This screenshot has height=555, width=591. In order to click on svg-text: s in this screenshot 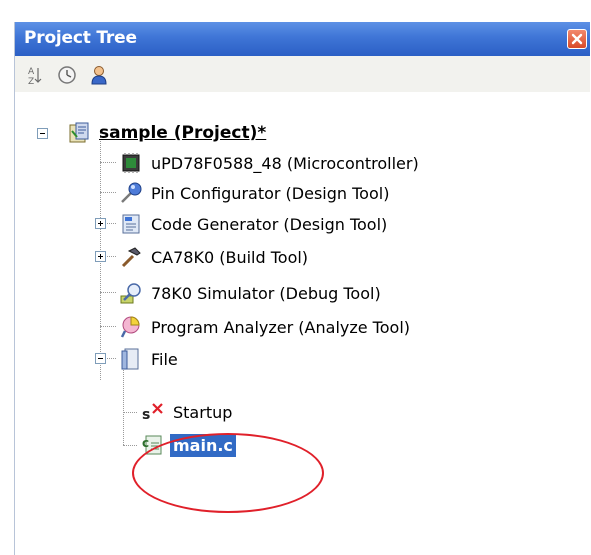, I will do `click(146, 415)`.